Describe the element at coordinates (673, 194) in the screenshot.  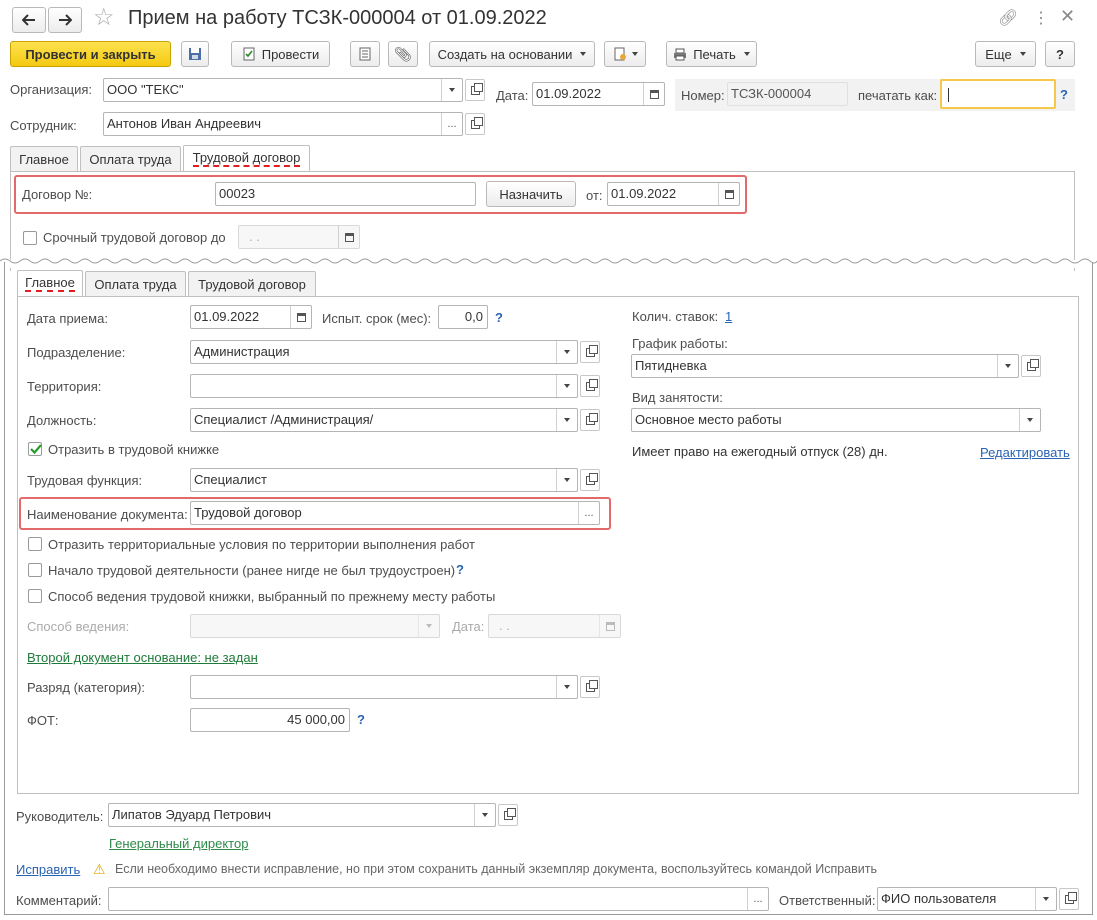
I see `contract-date-field: 01.09.2022` at that location.